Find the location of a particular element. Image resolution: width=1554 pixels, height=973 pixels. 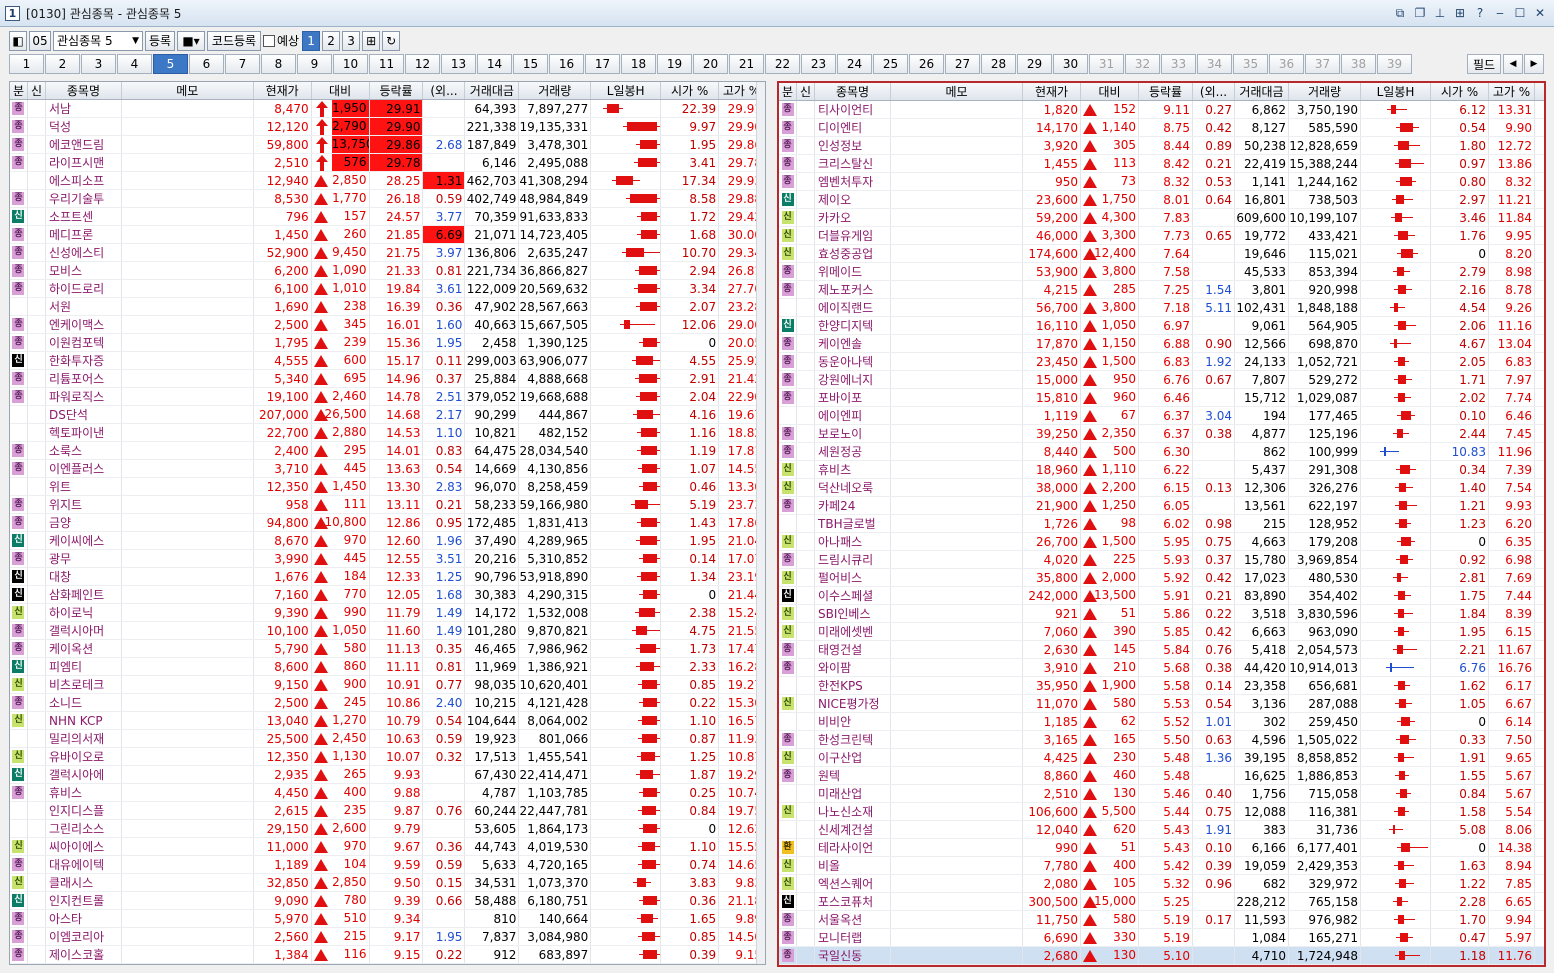

cell-stock-name: 광무 is located at coordinates (84, 558).